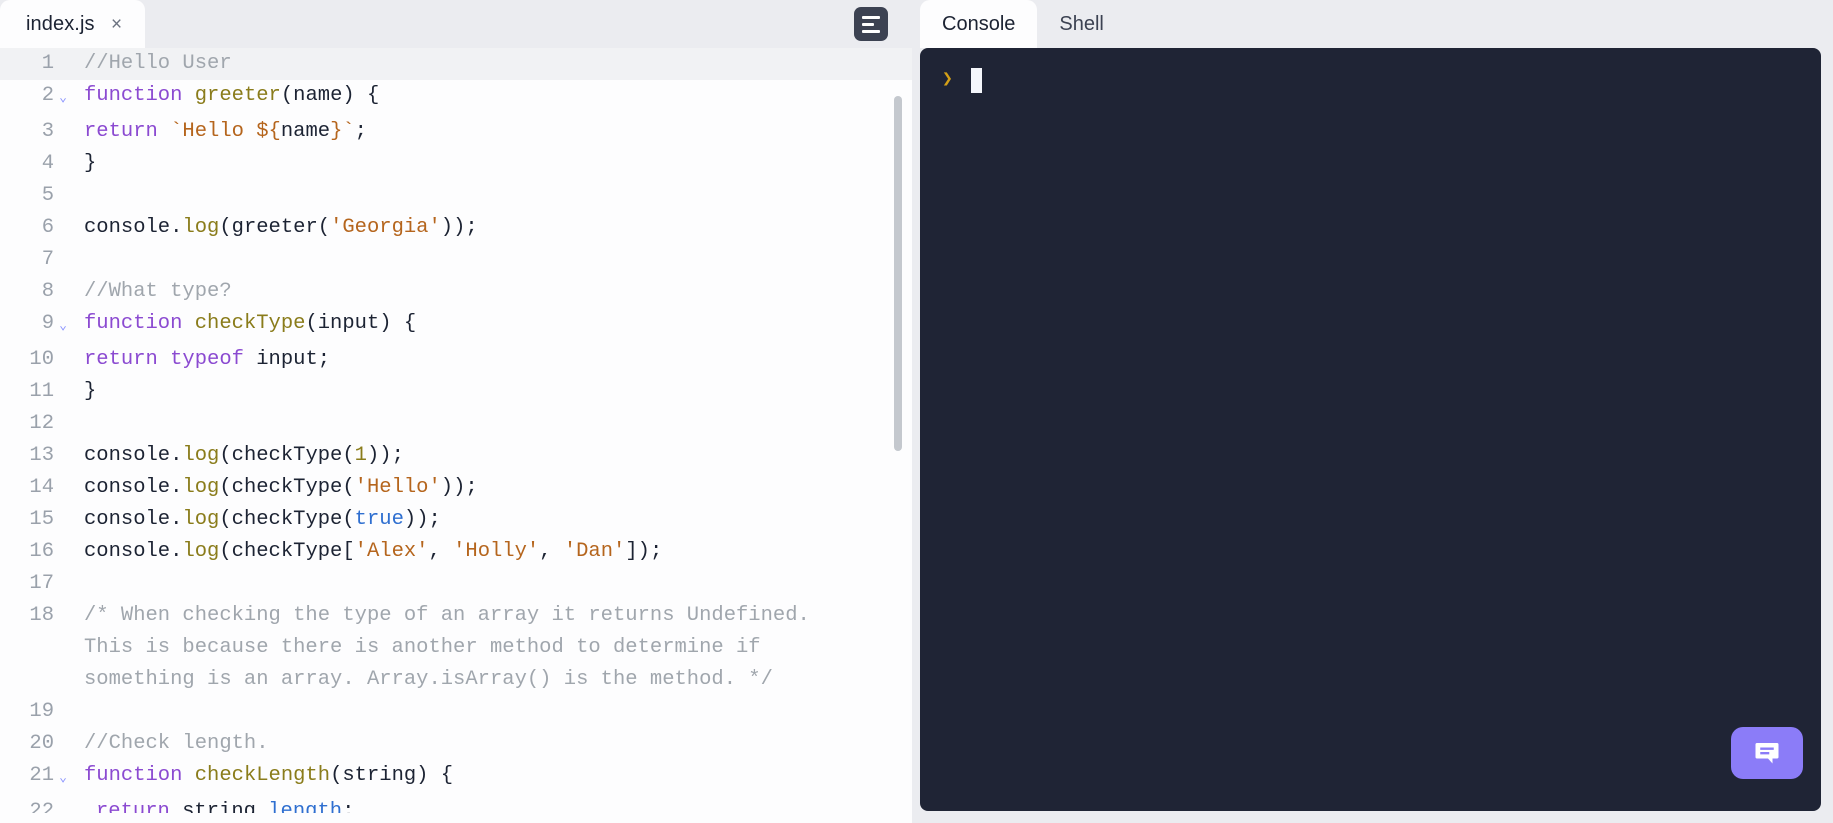 This screenshot has height=823, width=1833. What do you see at coordinates (898, 273) in the screenshot?
I see `editor-scrollbar-thumb` at bounding box center [898, 273].